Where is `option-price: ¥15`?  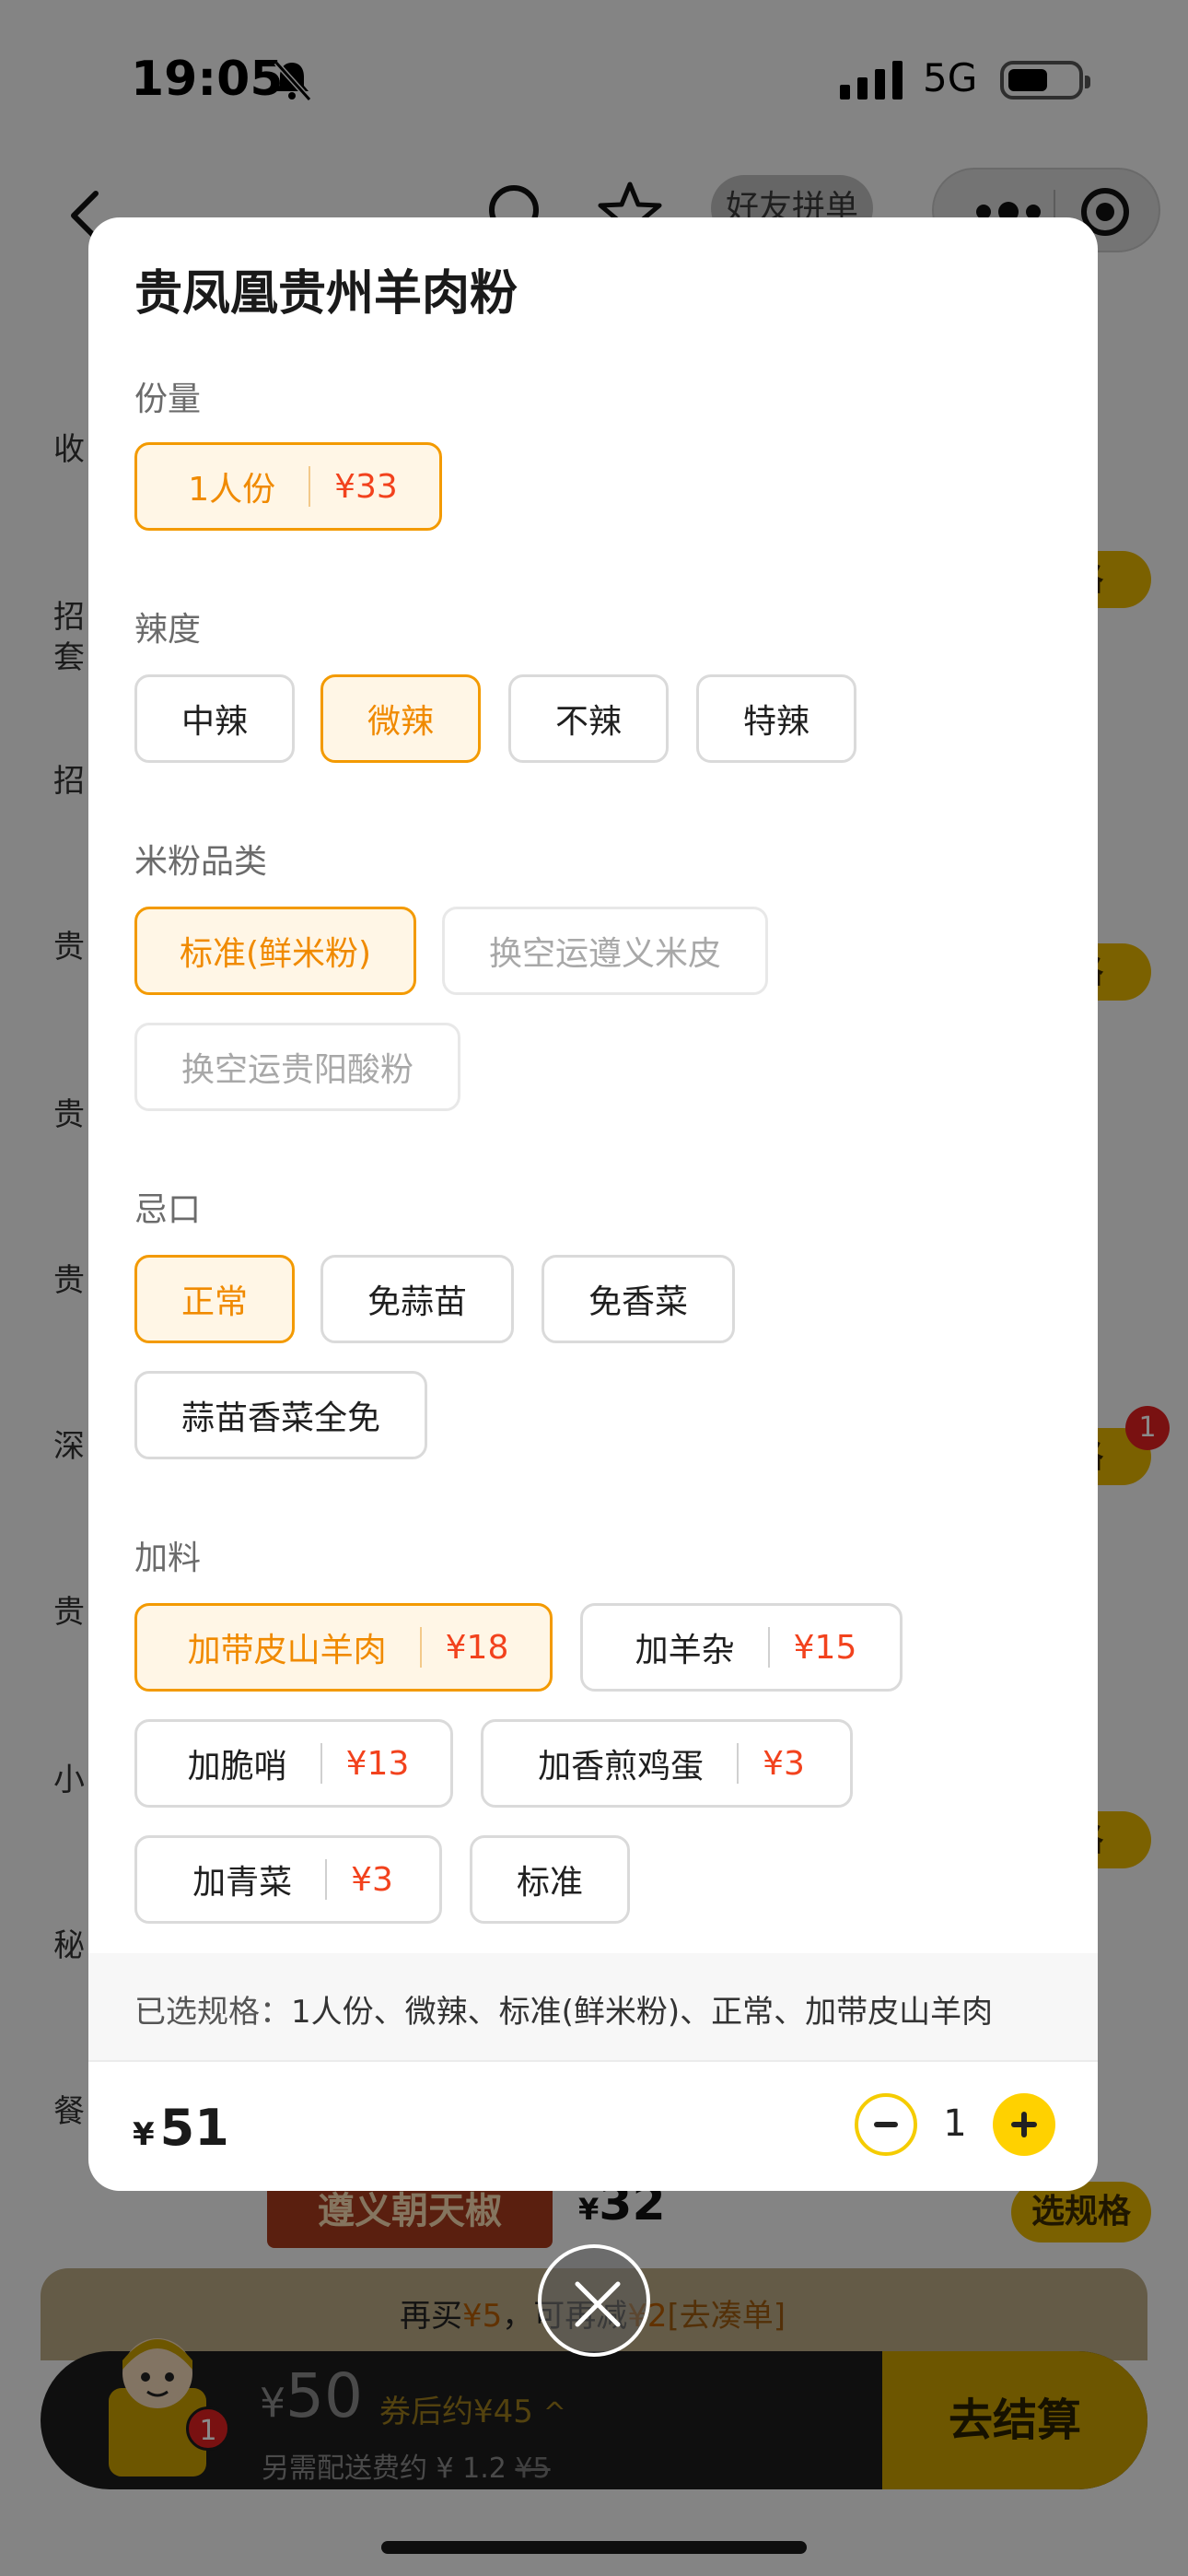 option-price: ¥15 is located at coordinates (825, 1648).